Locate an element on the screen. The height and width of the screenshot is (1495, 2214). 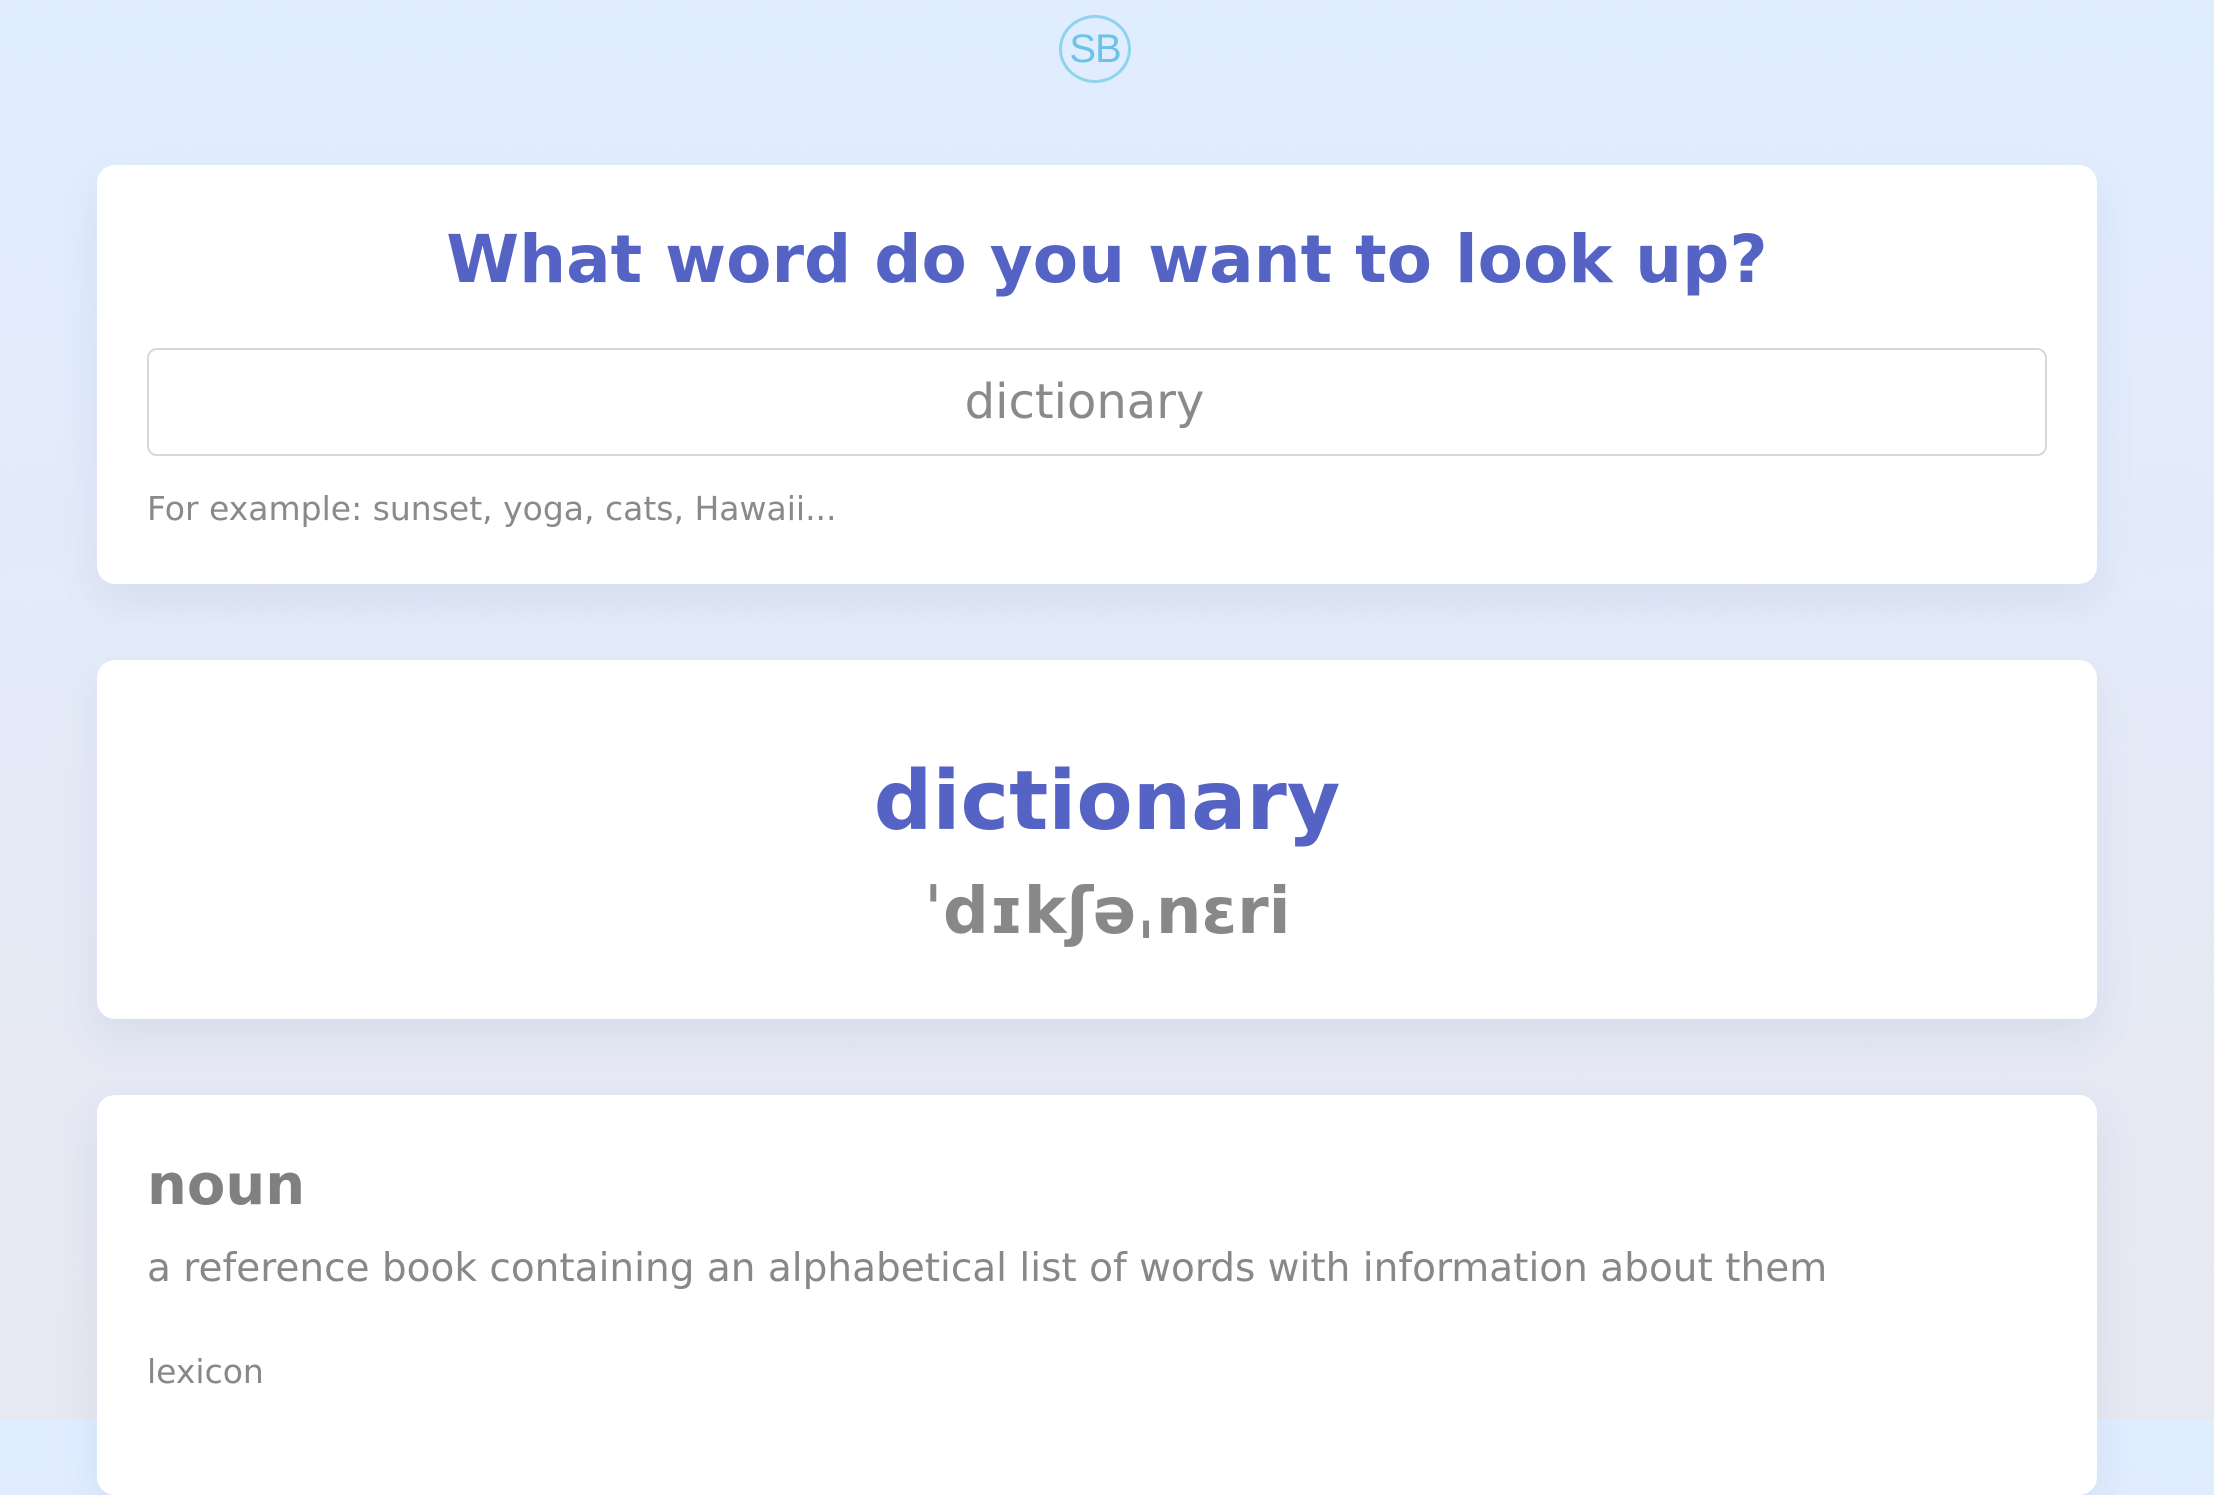
phonetic-text: ˈdɪkʃəˌnɛri is located at coordinates (1107, 912).